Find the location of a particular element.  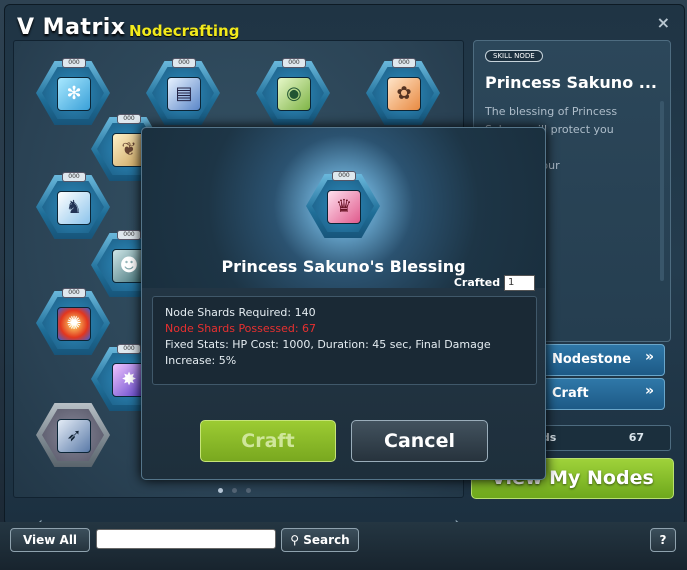

search-label: Search is located at coordinates (326, 540).